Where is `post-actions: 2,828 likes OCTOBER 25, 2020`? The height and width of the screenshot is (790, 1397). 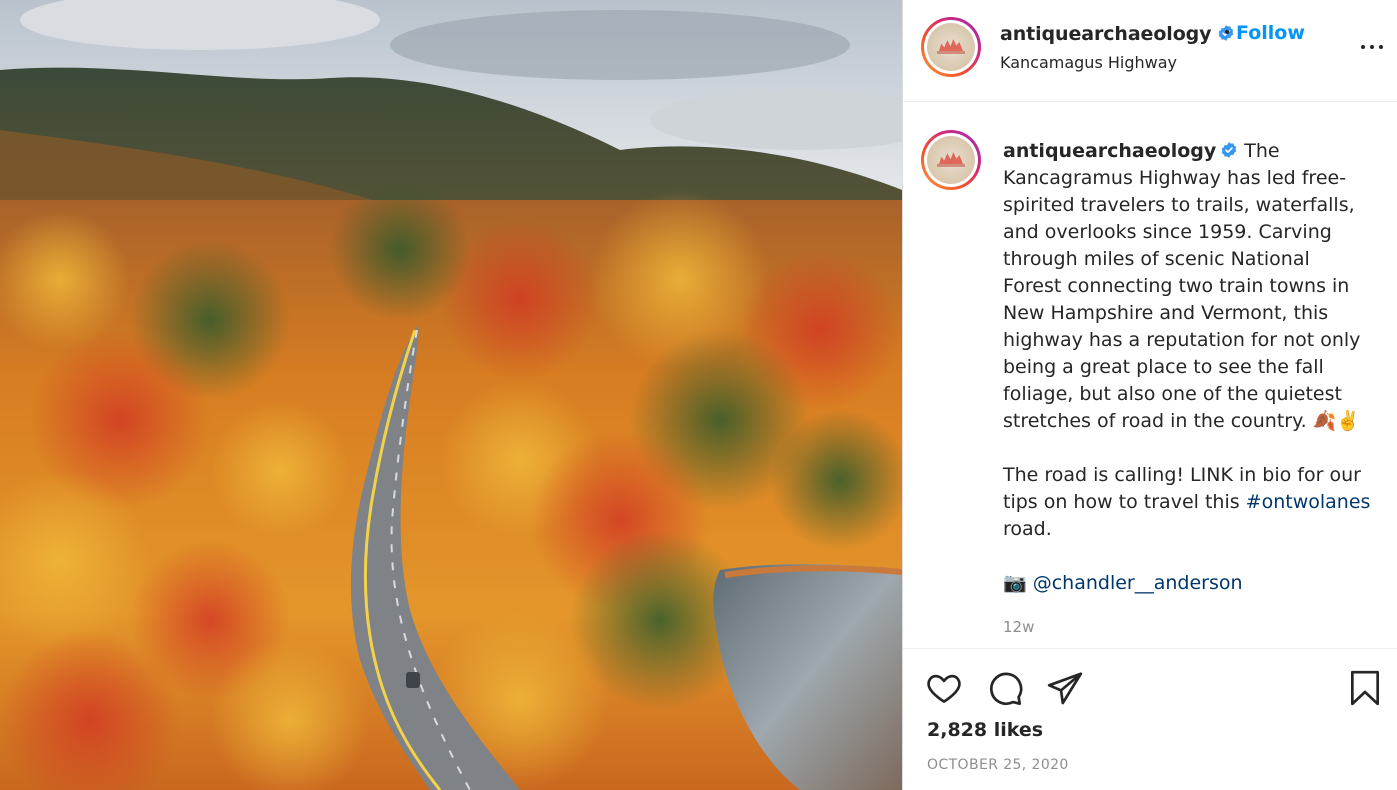 post-actions: 2,828 likes OCTOBER 25, 2020 is located at coordinates (1150, 719).